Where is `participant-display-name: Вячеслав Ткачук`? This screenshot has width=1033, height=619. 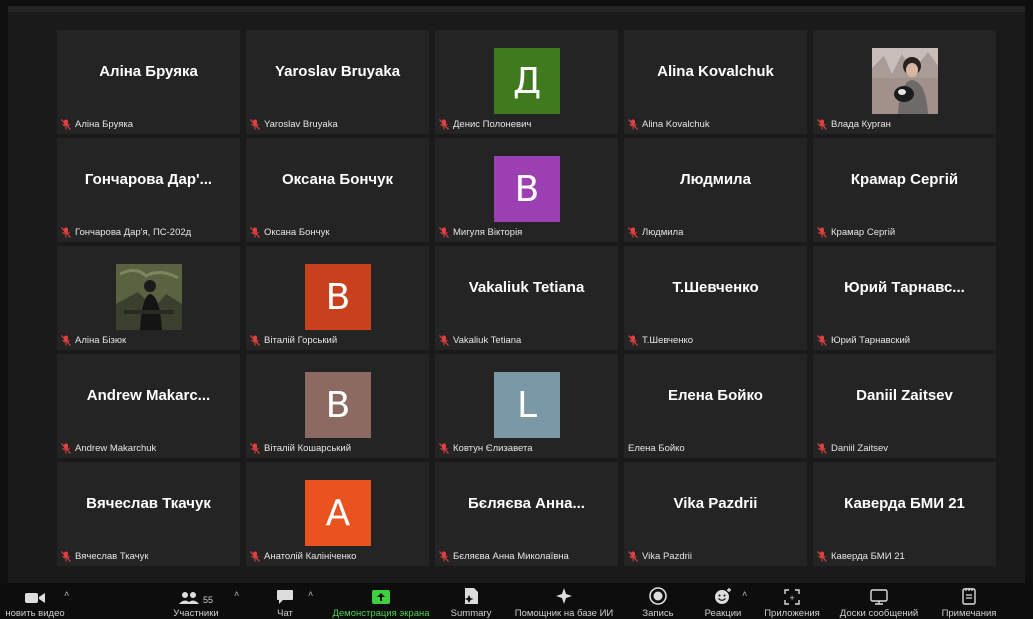
participant-display-name: Вячеслав Ткачук is located at coordinates (148, 503).